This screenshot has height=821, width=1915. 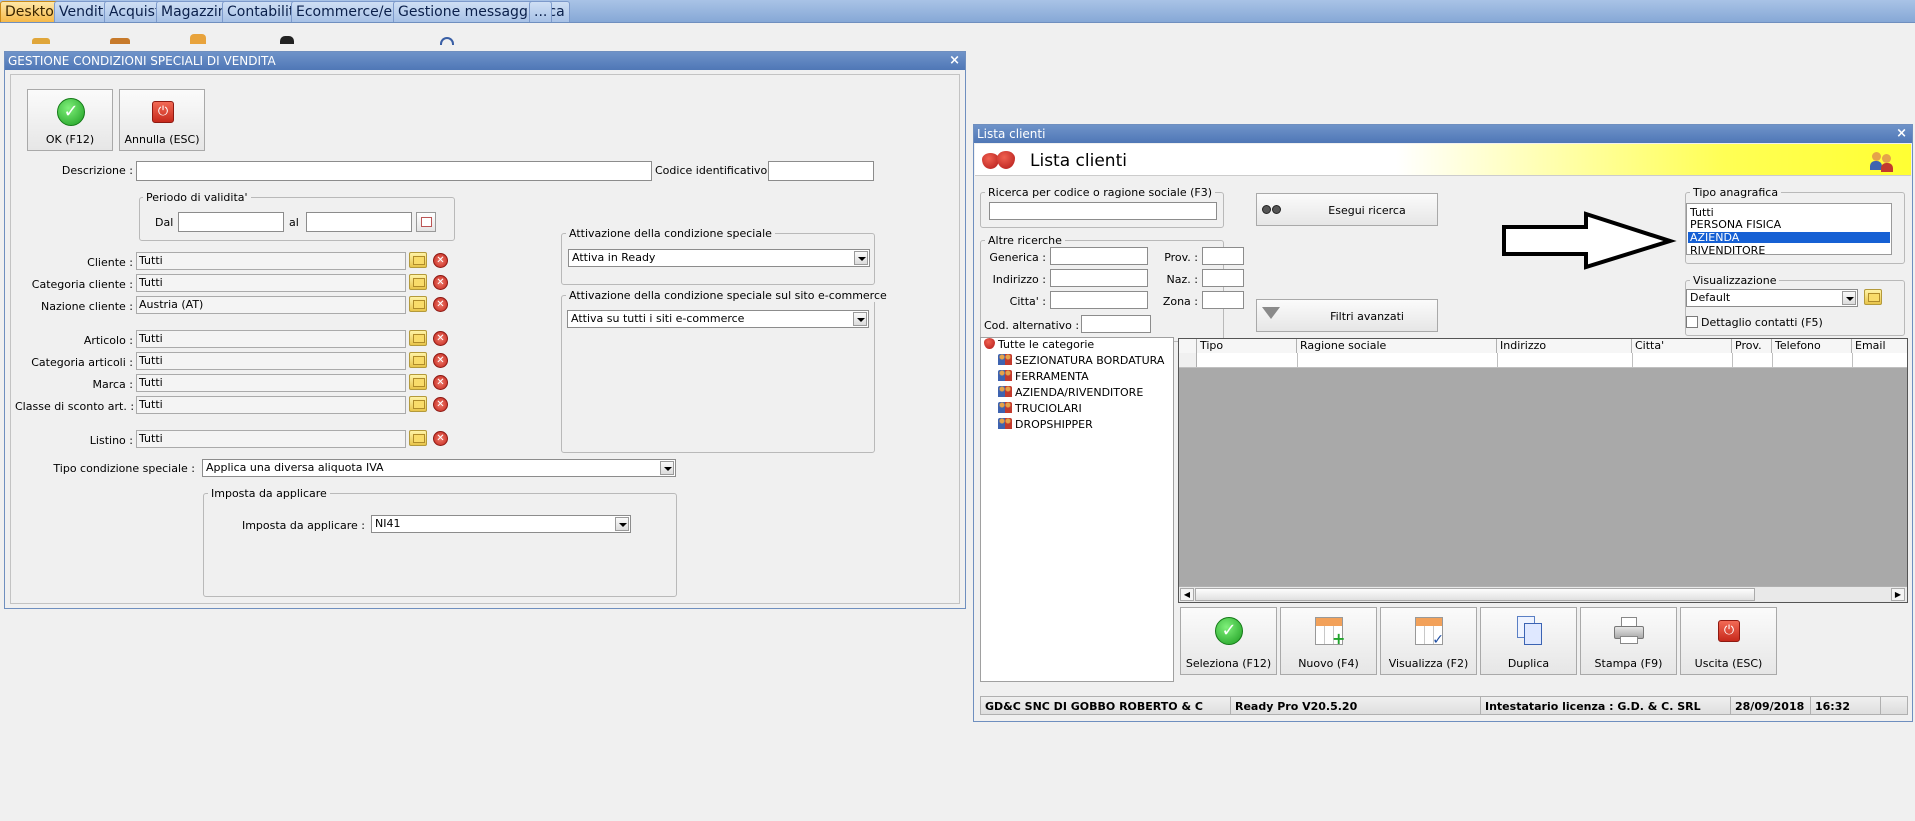 What do you see at coordinates (1564, 346) in the screenshot?
I see `column-header: Indirizzo` at bounding box center [1564, 346].